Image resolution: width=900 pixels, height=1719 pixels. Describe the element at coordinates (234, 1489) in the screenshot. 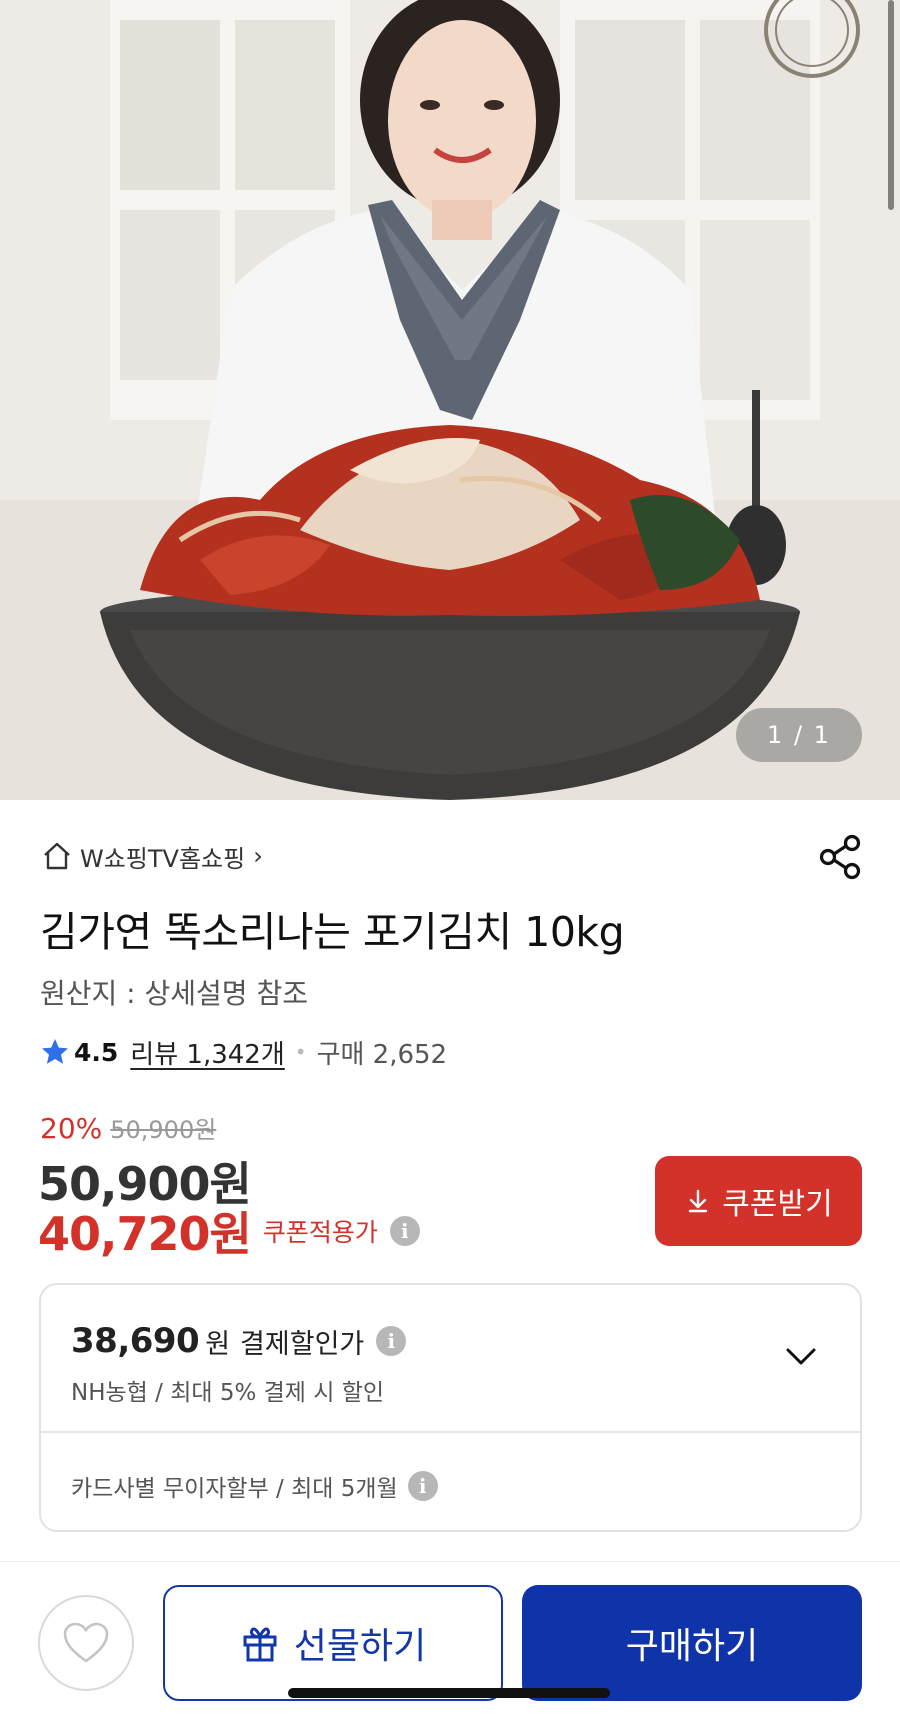

I see `installment-text: 카드사별 무이자할부 / 최대 5개월` at that location.